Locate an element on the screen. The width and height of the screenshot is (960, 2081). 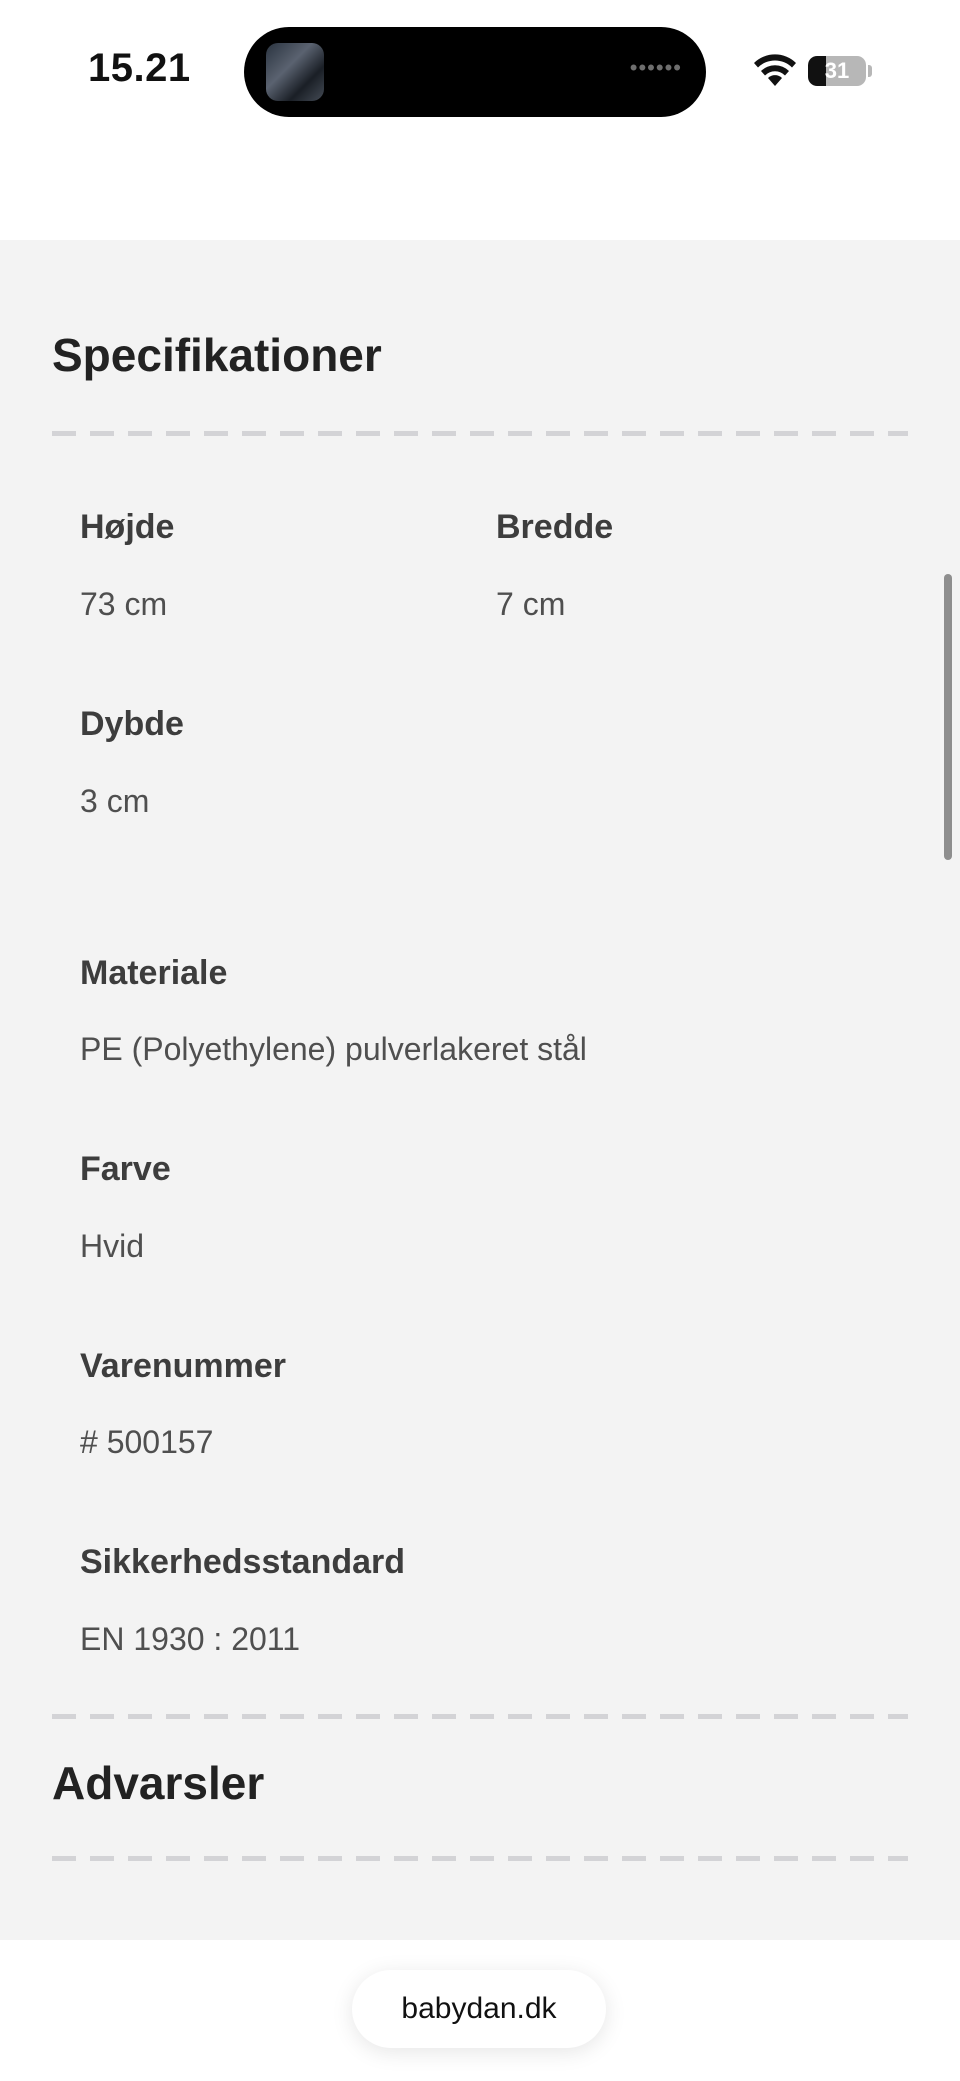
status-bar: 15.21 •••••• 31 is located at coordinates (480, 70).